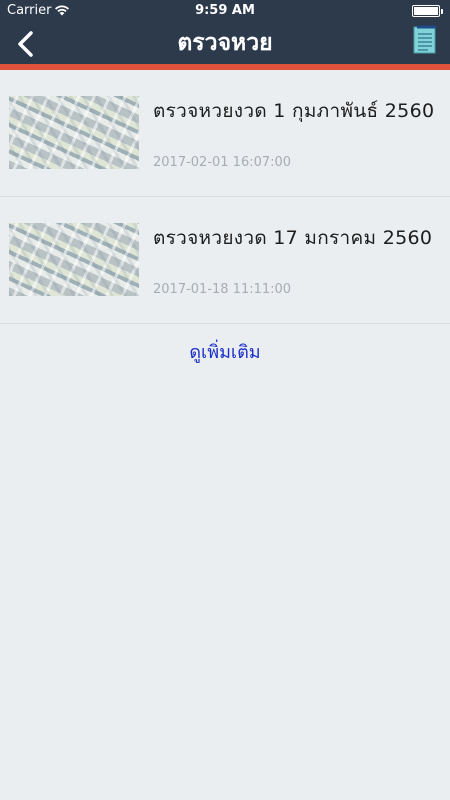 The height and width of the screenshot is (800, 450). I want to click on list-item-title: ตรวจหวยงวด 17 มกราคม 2560, so click(293, 238).